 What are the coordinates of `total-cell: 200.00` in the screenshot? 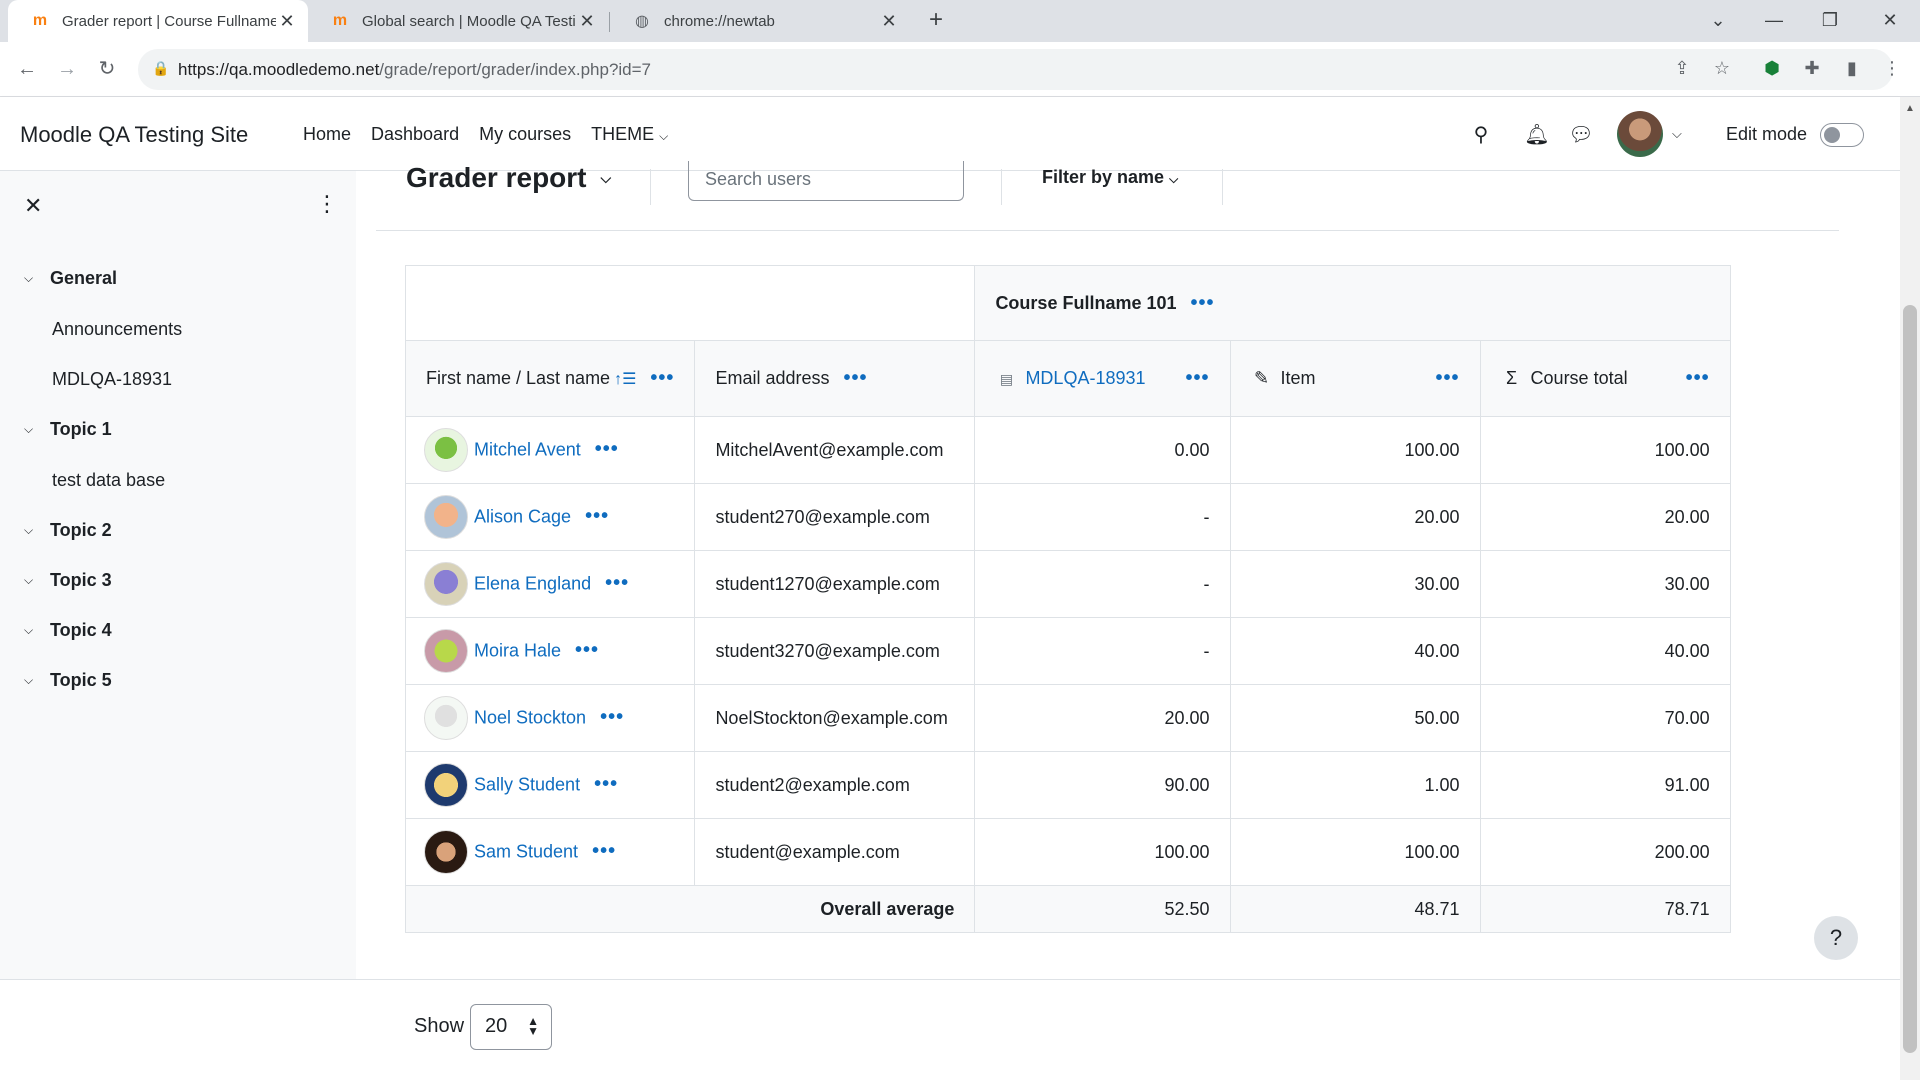 It's located at (1605, 852).